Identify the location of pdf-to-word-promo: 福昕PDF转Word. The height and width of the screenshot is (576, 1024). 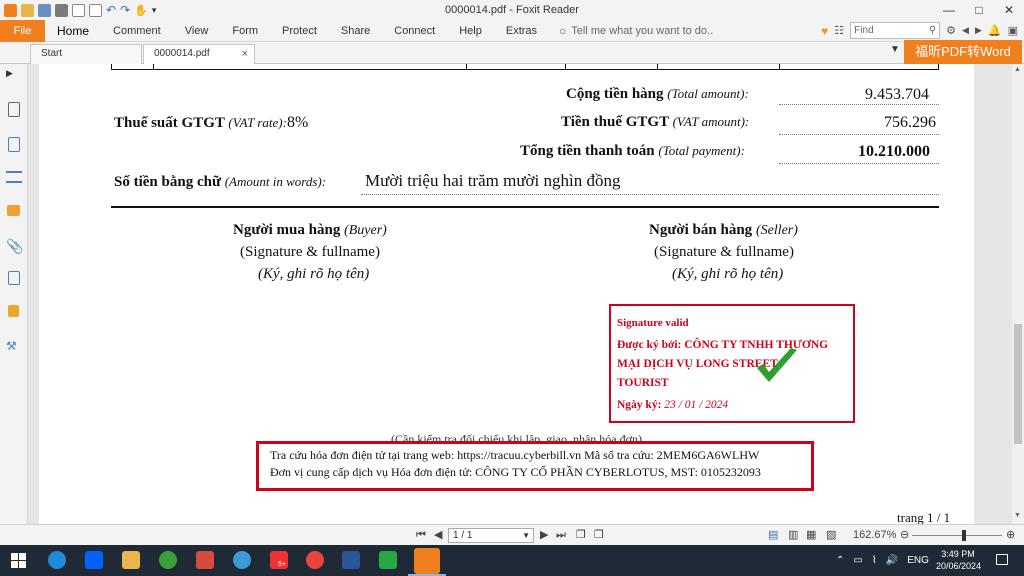
(963, 52).